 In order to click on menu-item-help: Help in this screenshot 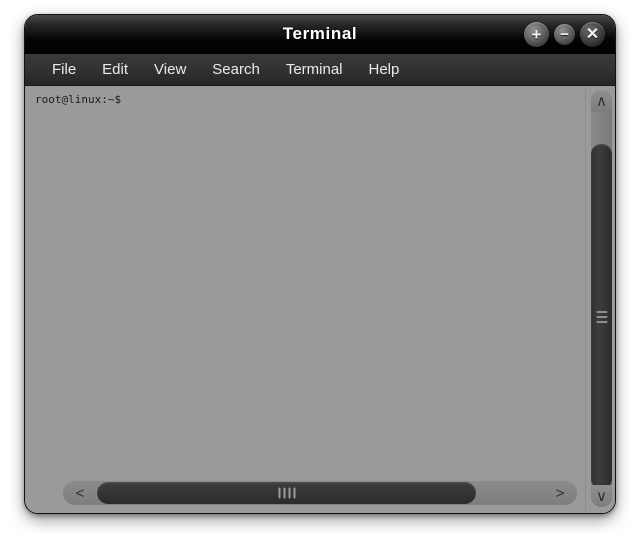, I will do `click(384, 69)`.